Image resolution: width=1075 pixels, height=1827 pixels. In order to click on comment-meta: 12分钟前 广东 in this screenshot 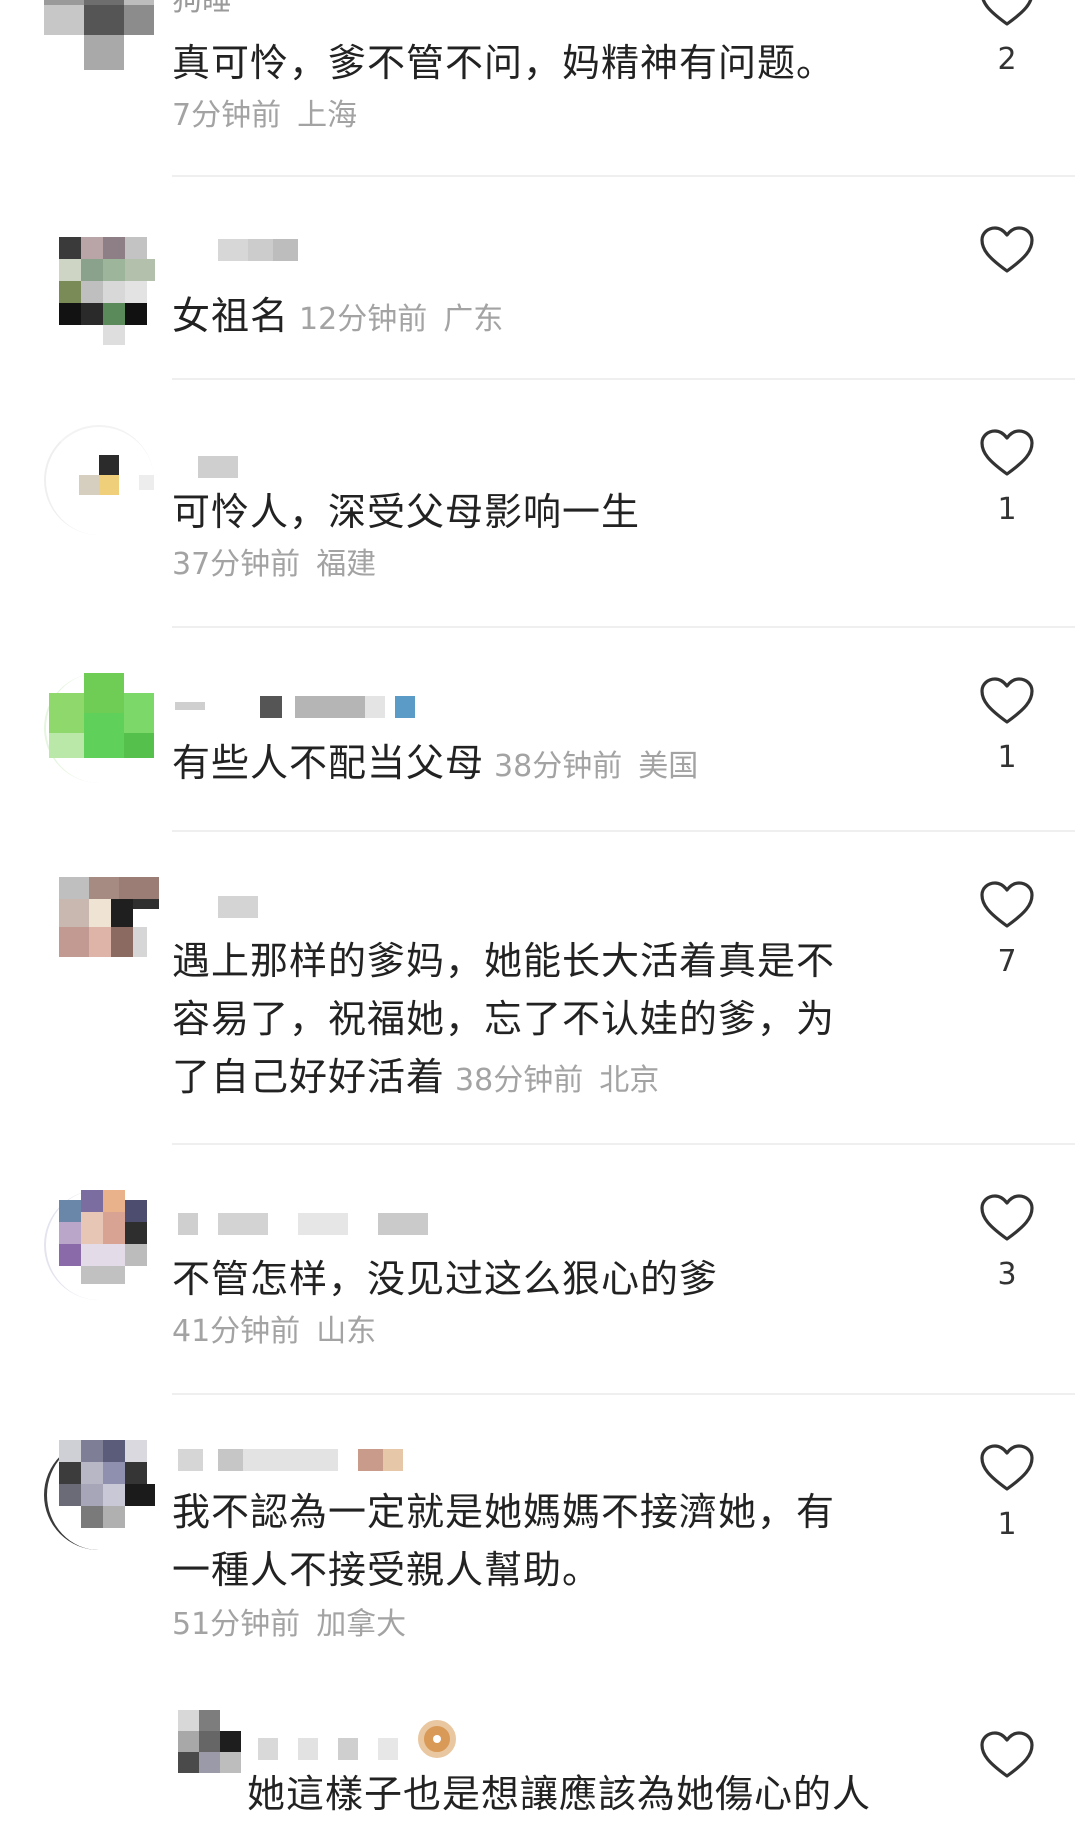, I will do `click(401, 319)`.